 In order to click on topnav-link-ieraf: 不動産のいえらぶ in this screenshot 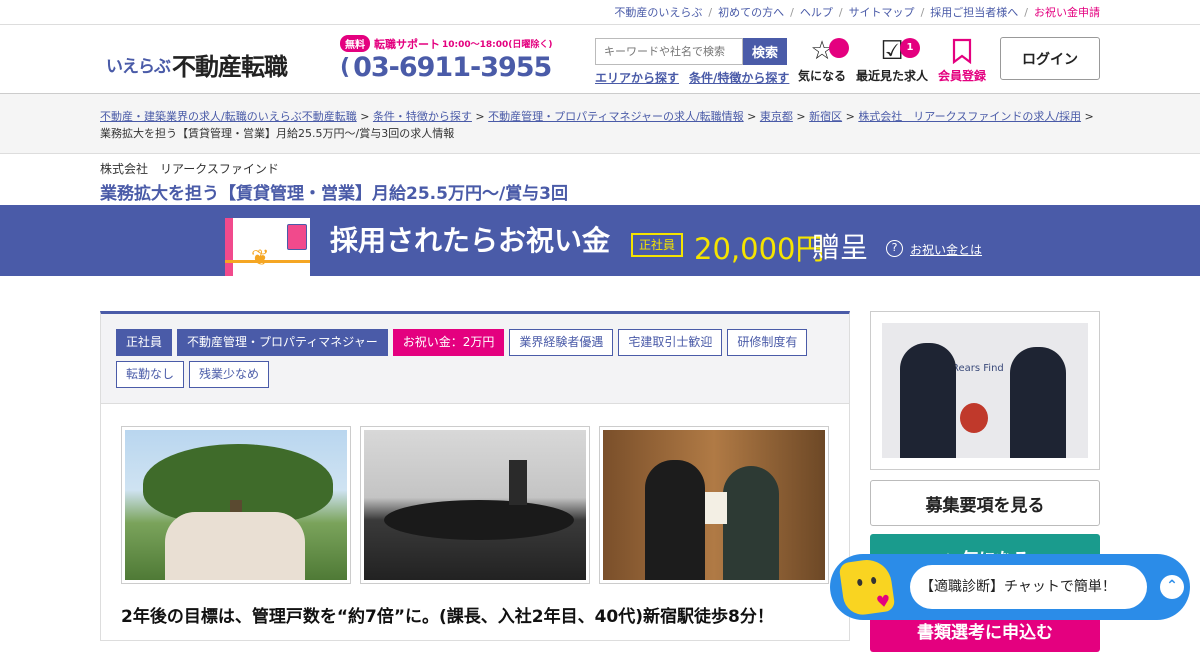, I will do `click(658, 12)`.